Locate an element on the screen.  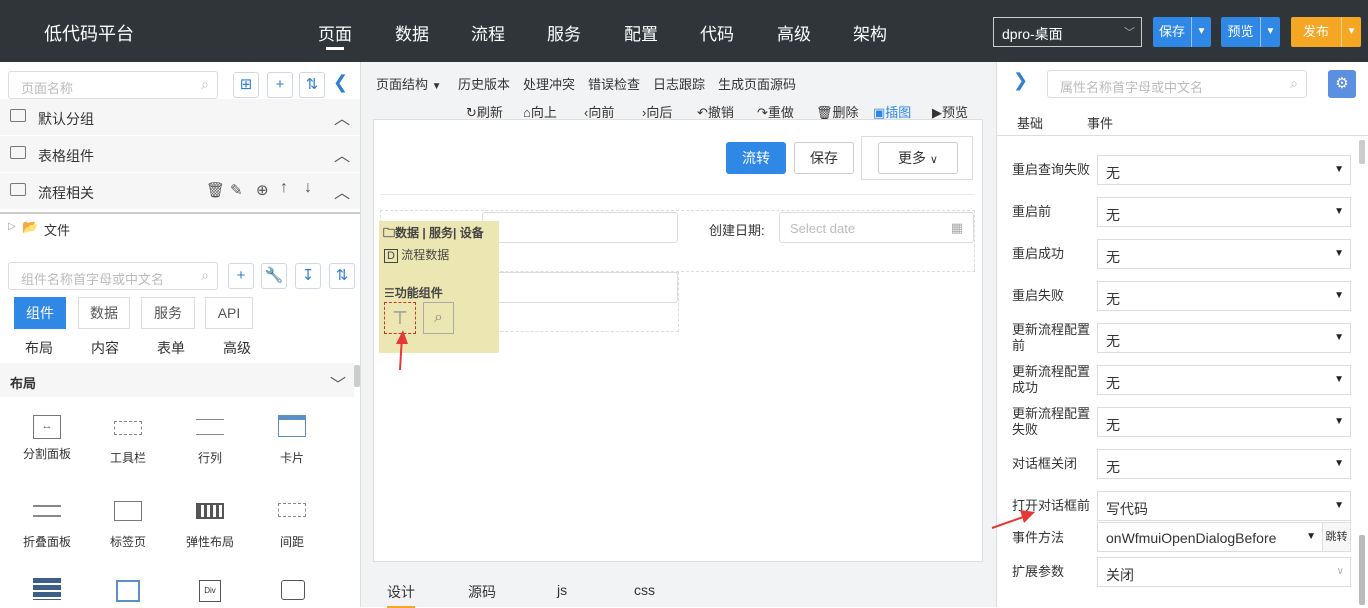
comp-spacing: 间距 is located at coordinates (292, 523).